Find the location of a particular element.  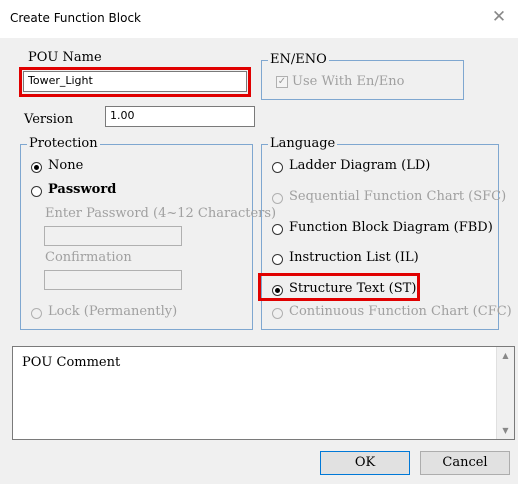

language-ld-radio is located at coordinates (277, 167).